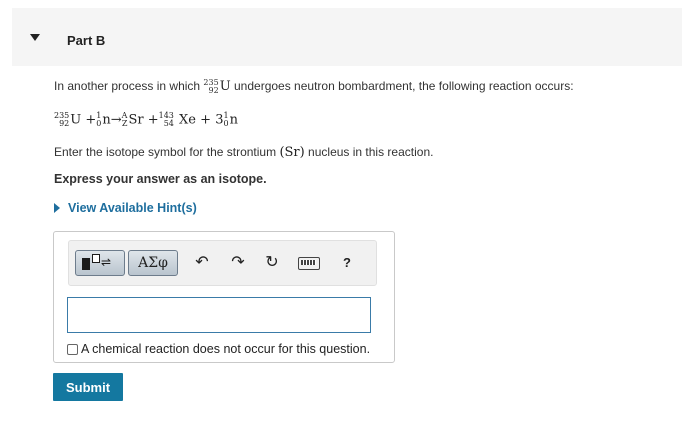  What do you see at coordinates (88, 387) in the screenshot?
I see `submit-button: Submit` at bounding box center [88, 387].